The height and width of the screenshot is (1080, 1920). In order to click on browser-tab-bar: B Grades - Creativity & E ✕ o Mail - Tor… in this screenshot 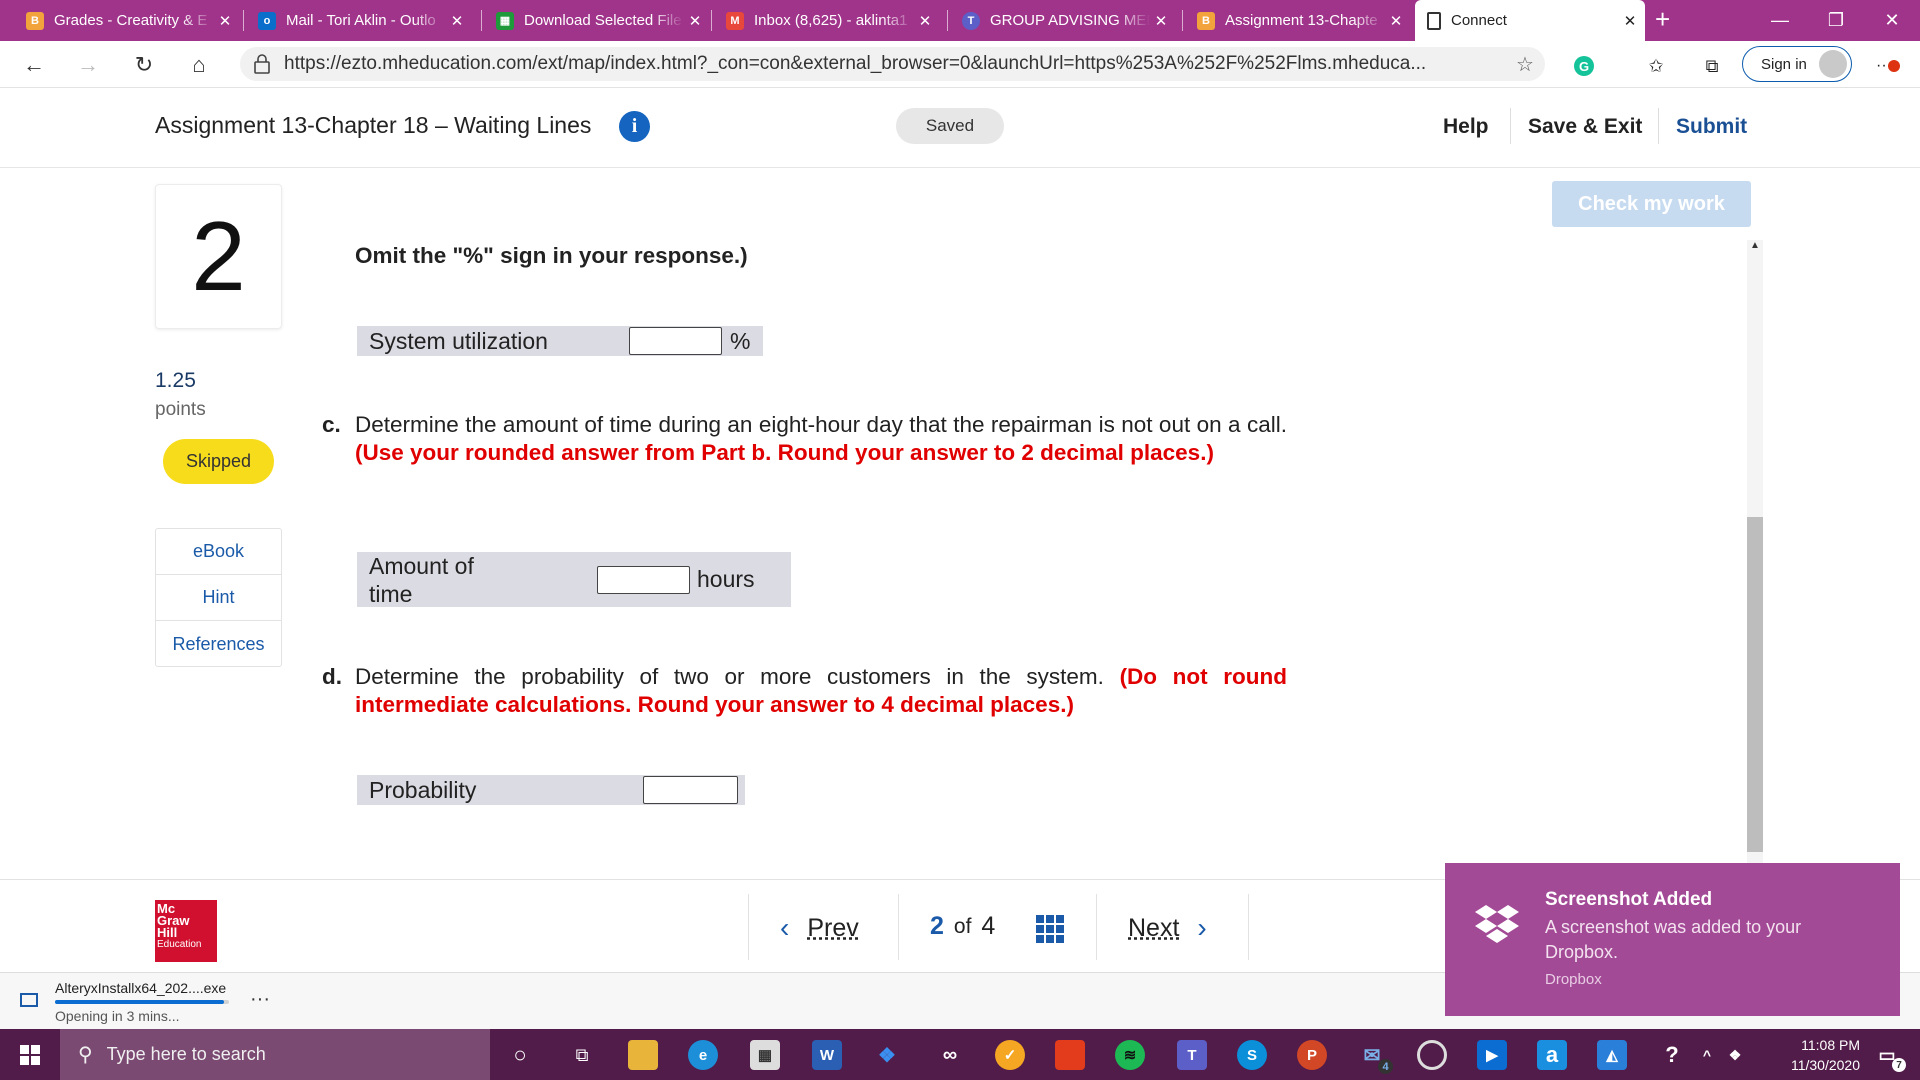, I will do `click(960, 20)`.